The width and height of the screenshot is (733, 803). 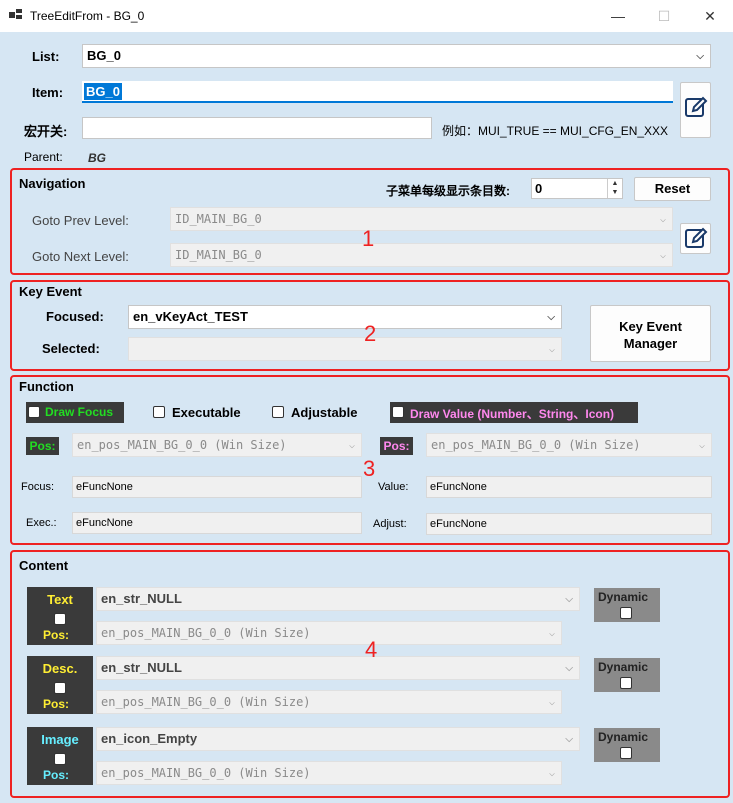 What do you see at coordinates (43, 157) in the screenshot?
I see `parent-label: Parent:` at bounding box center [43, 157].